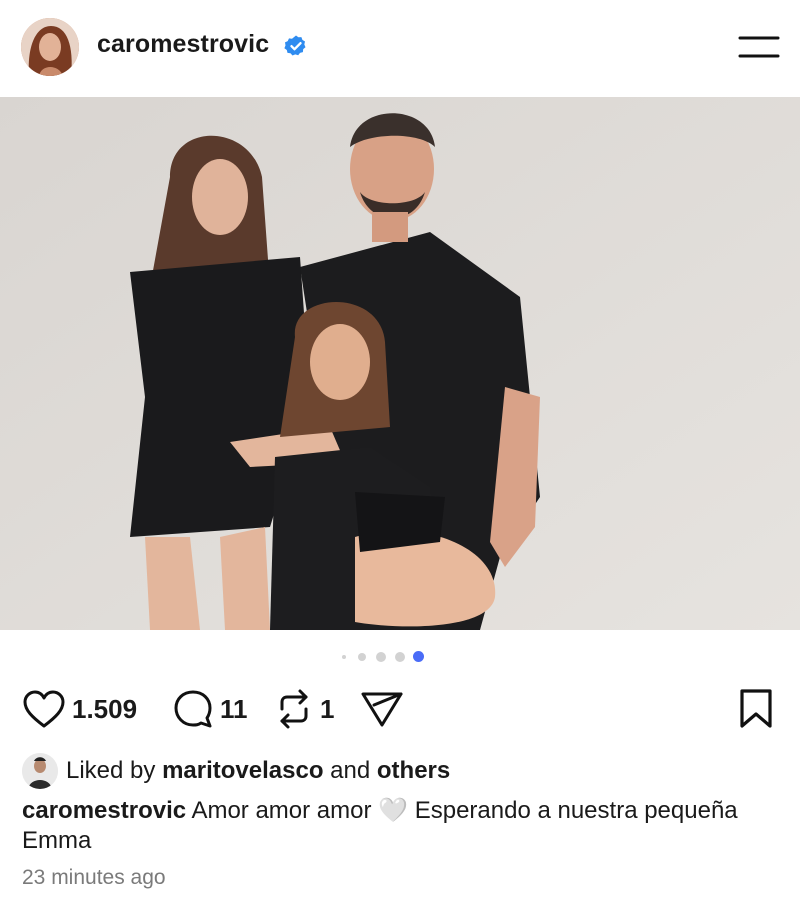 This screenshot has width=800, height=905. What do you see at coordinates (418, 656) in the screenshot?
I see `carousel-dot-active` at bounding box center [418, 656].